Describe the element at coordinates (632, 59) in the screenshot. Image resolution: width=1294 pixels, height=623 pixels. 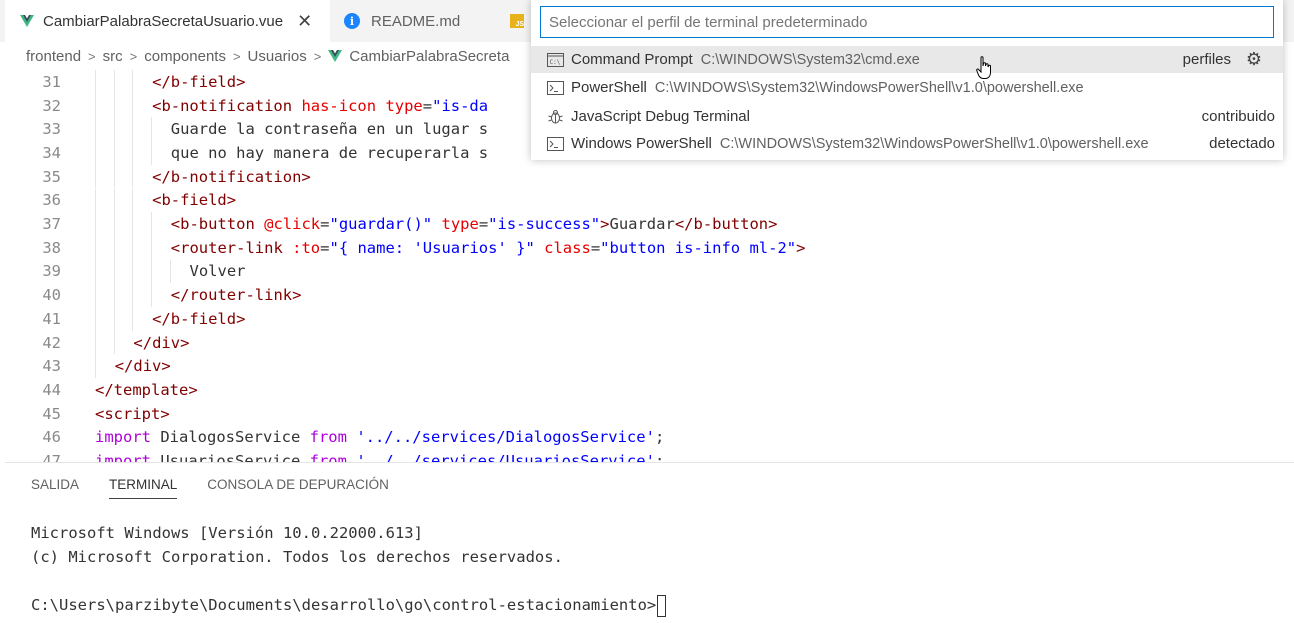
I see `item-name: Command Prompt` at that location.